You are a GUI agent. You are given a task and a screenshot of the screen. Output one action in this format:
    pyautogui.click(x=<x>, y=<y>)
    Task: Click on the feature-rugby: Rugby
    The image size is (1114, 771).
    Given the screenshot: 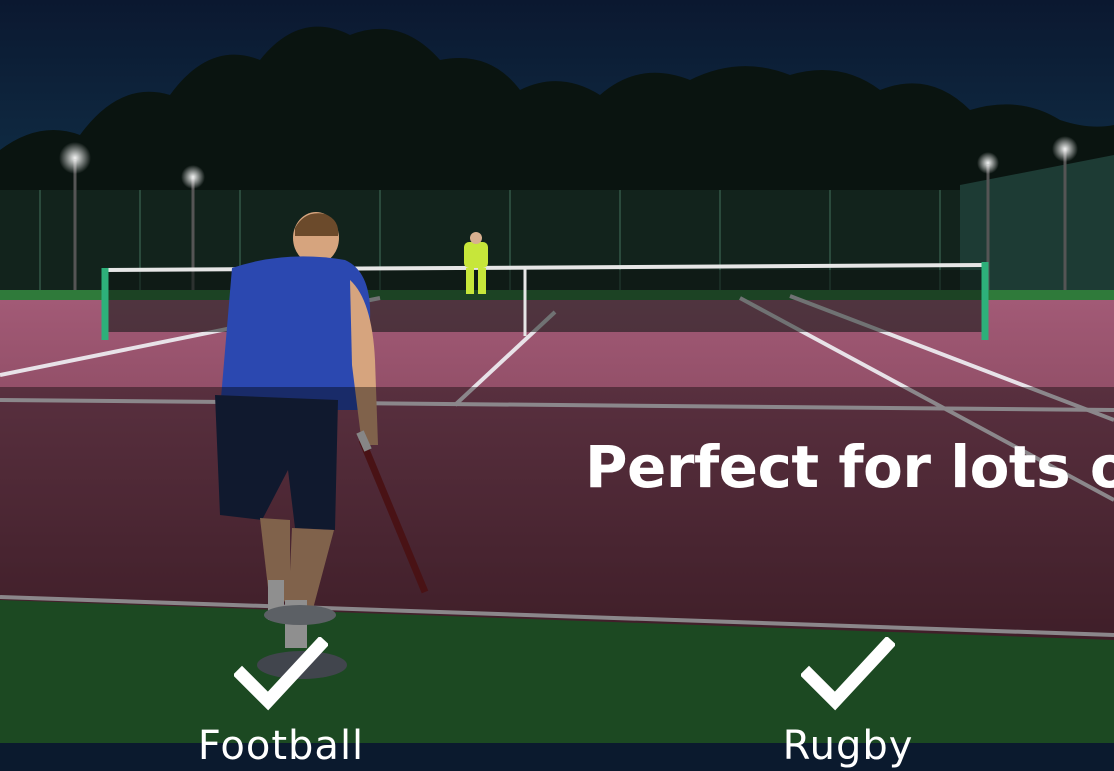 What is the action you would take?
    pyautogui.click(x=848, y=701)
    